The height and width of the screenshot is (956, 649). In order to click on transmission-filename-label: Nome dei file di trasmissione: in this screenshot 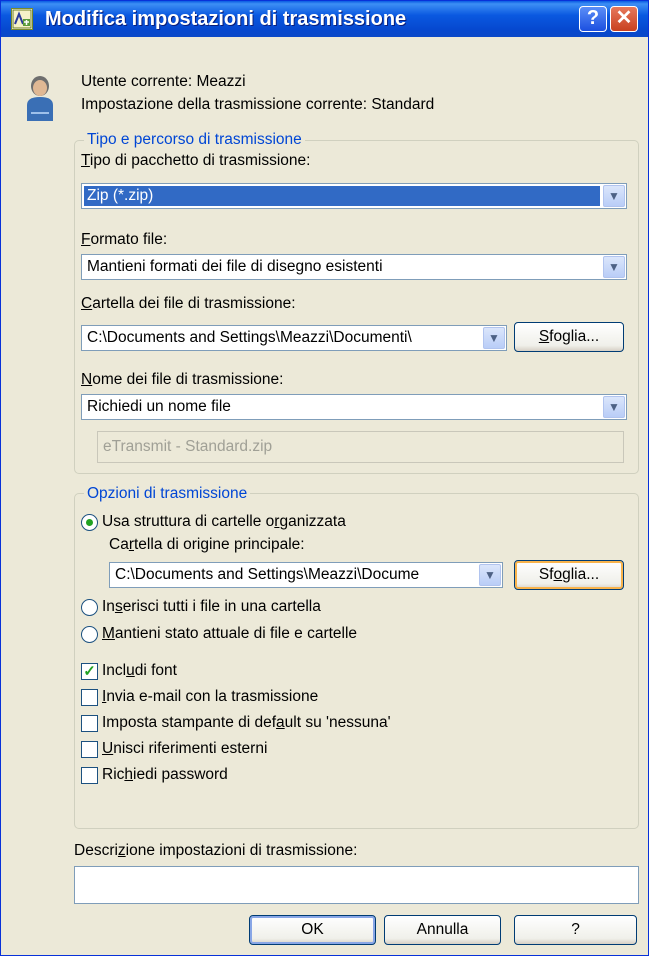, I will do `click(182, 379)`.